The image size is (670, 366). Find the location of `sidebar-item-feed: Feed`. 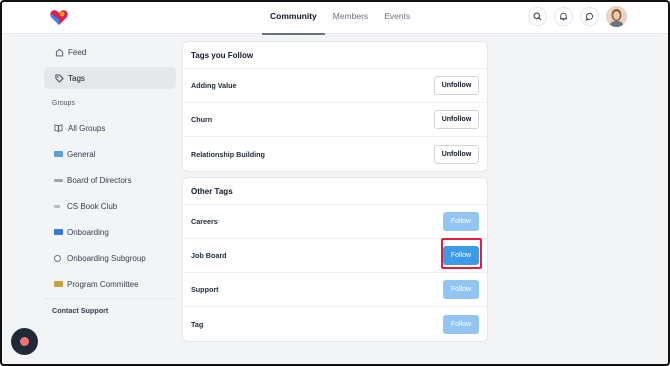

sidebar-item-feed: Feed is located at coordinates (110, 52).